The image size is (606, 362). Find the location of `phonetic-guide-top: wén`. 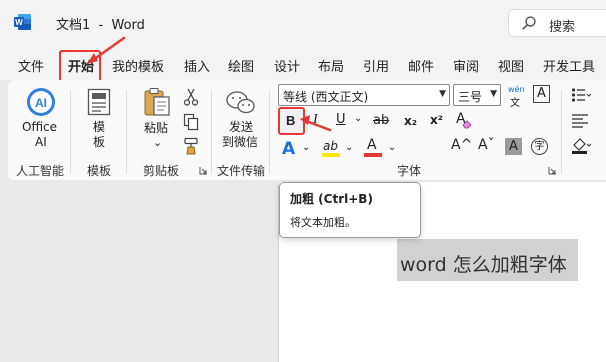

phonetic-guide-top: wén is located at coordinates (516, 89).